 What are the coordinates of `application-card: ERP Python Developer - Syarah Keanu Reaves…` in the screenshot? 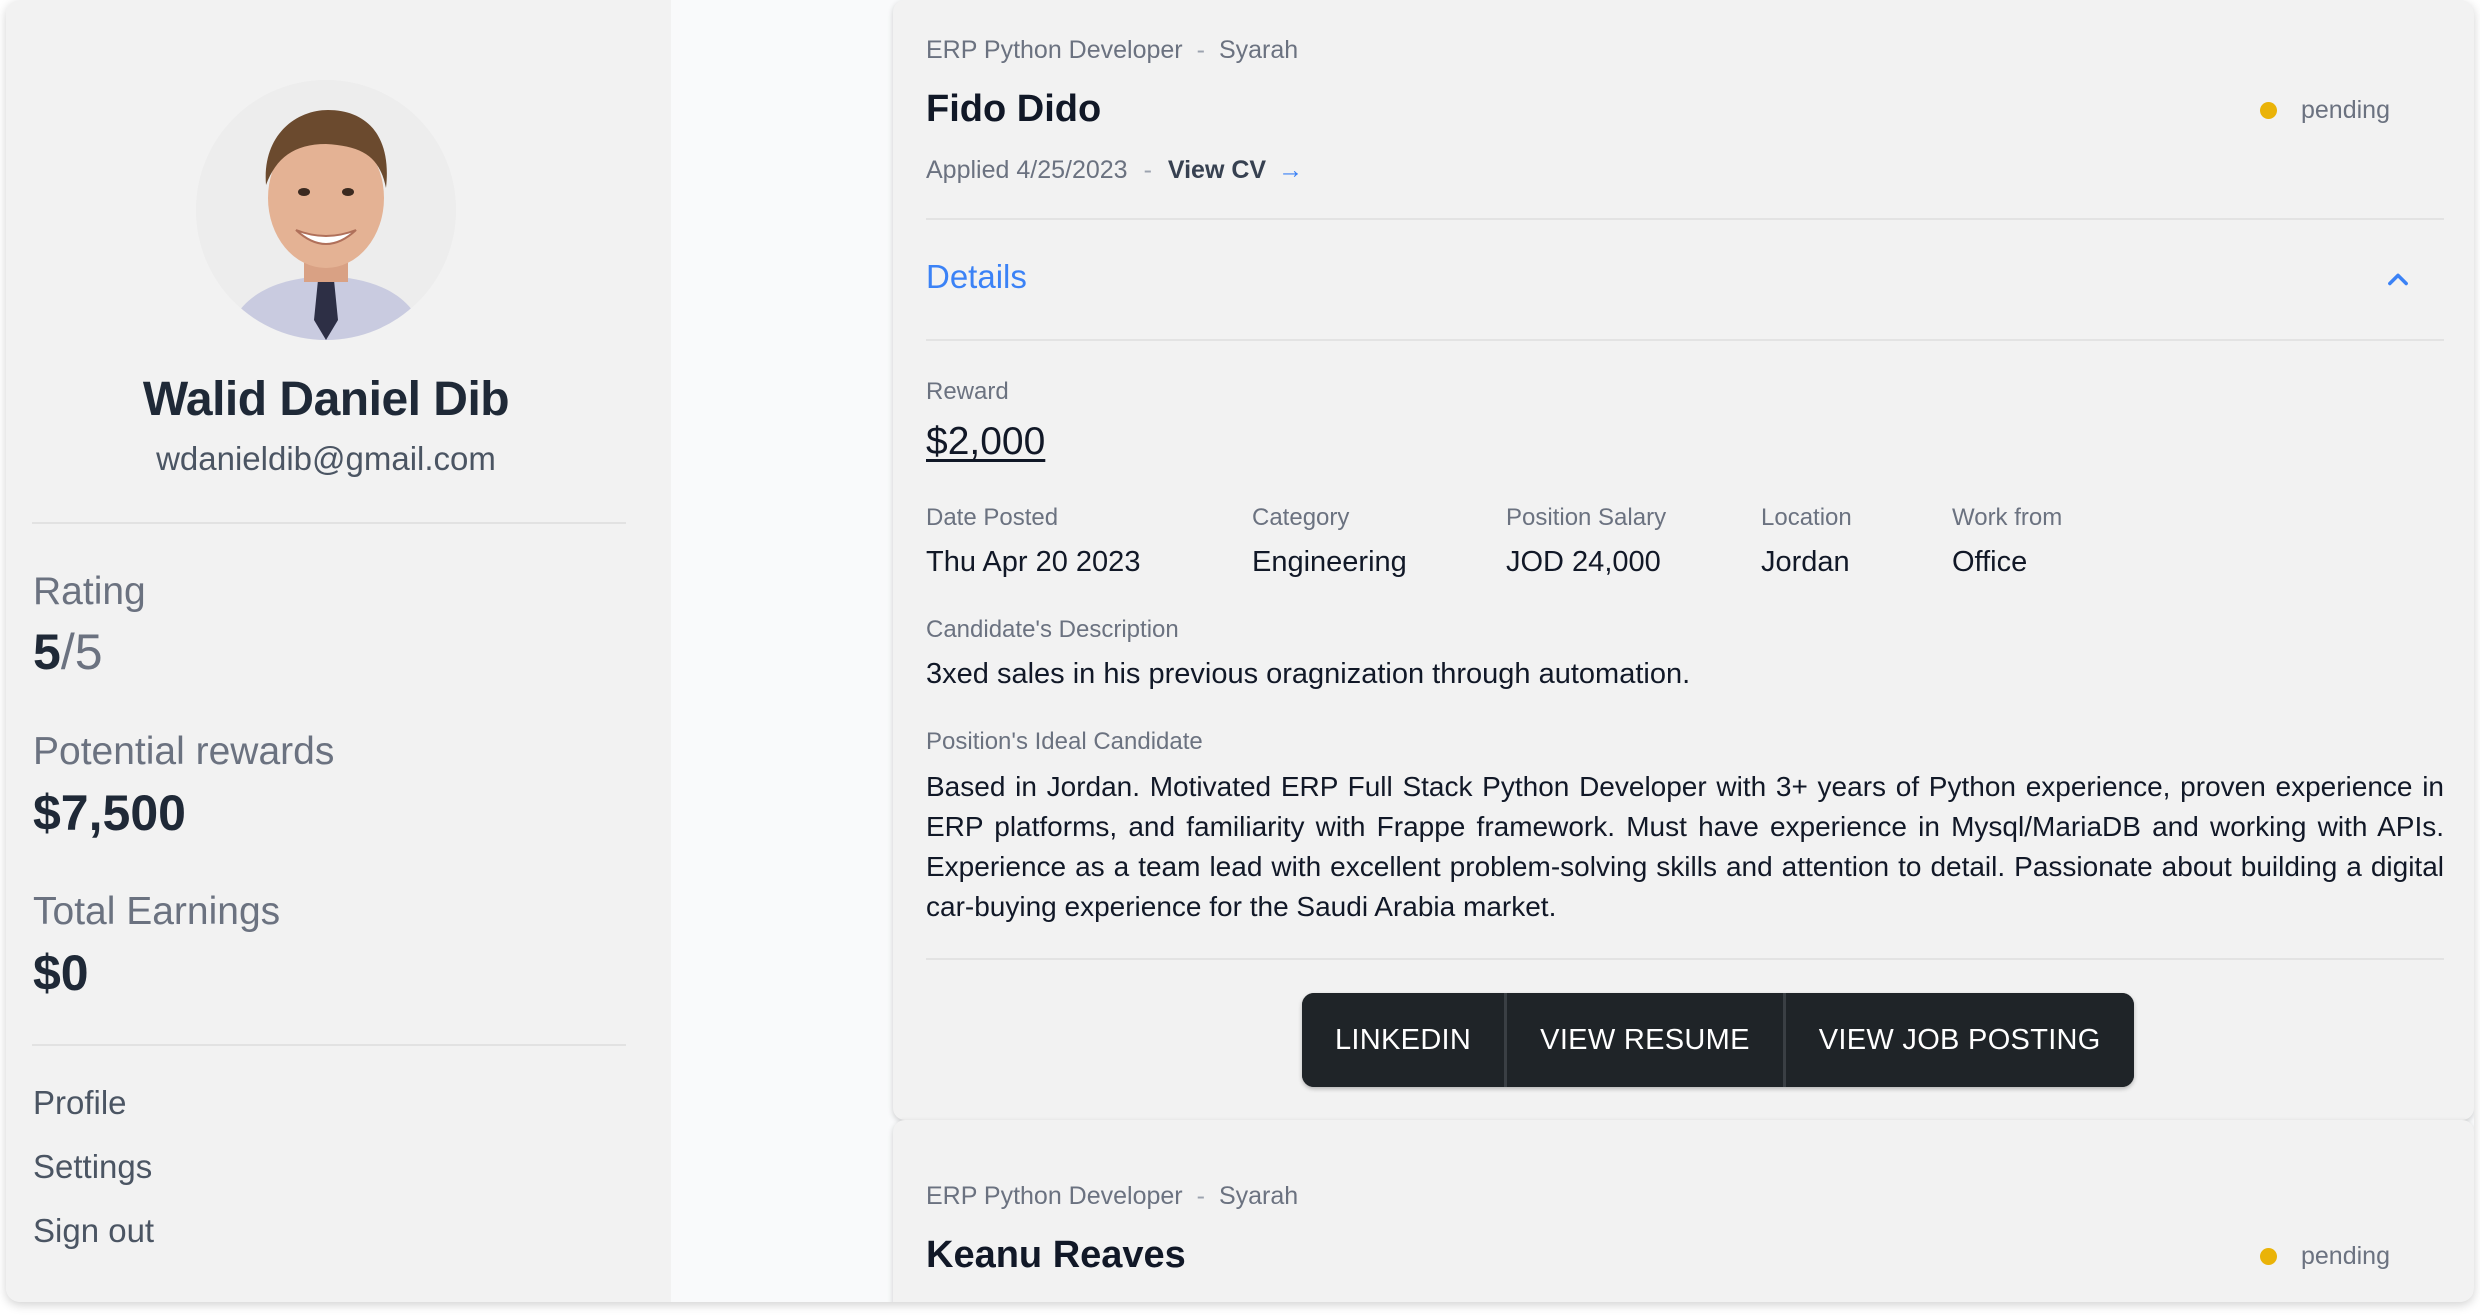 It's located at (1683, 1211).